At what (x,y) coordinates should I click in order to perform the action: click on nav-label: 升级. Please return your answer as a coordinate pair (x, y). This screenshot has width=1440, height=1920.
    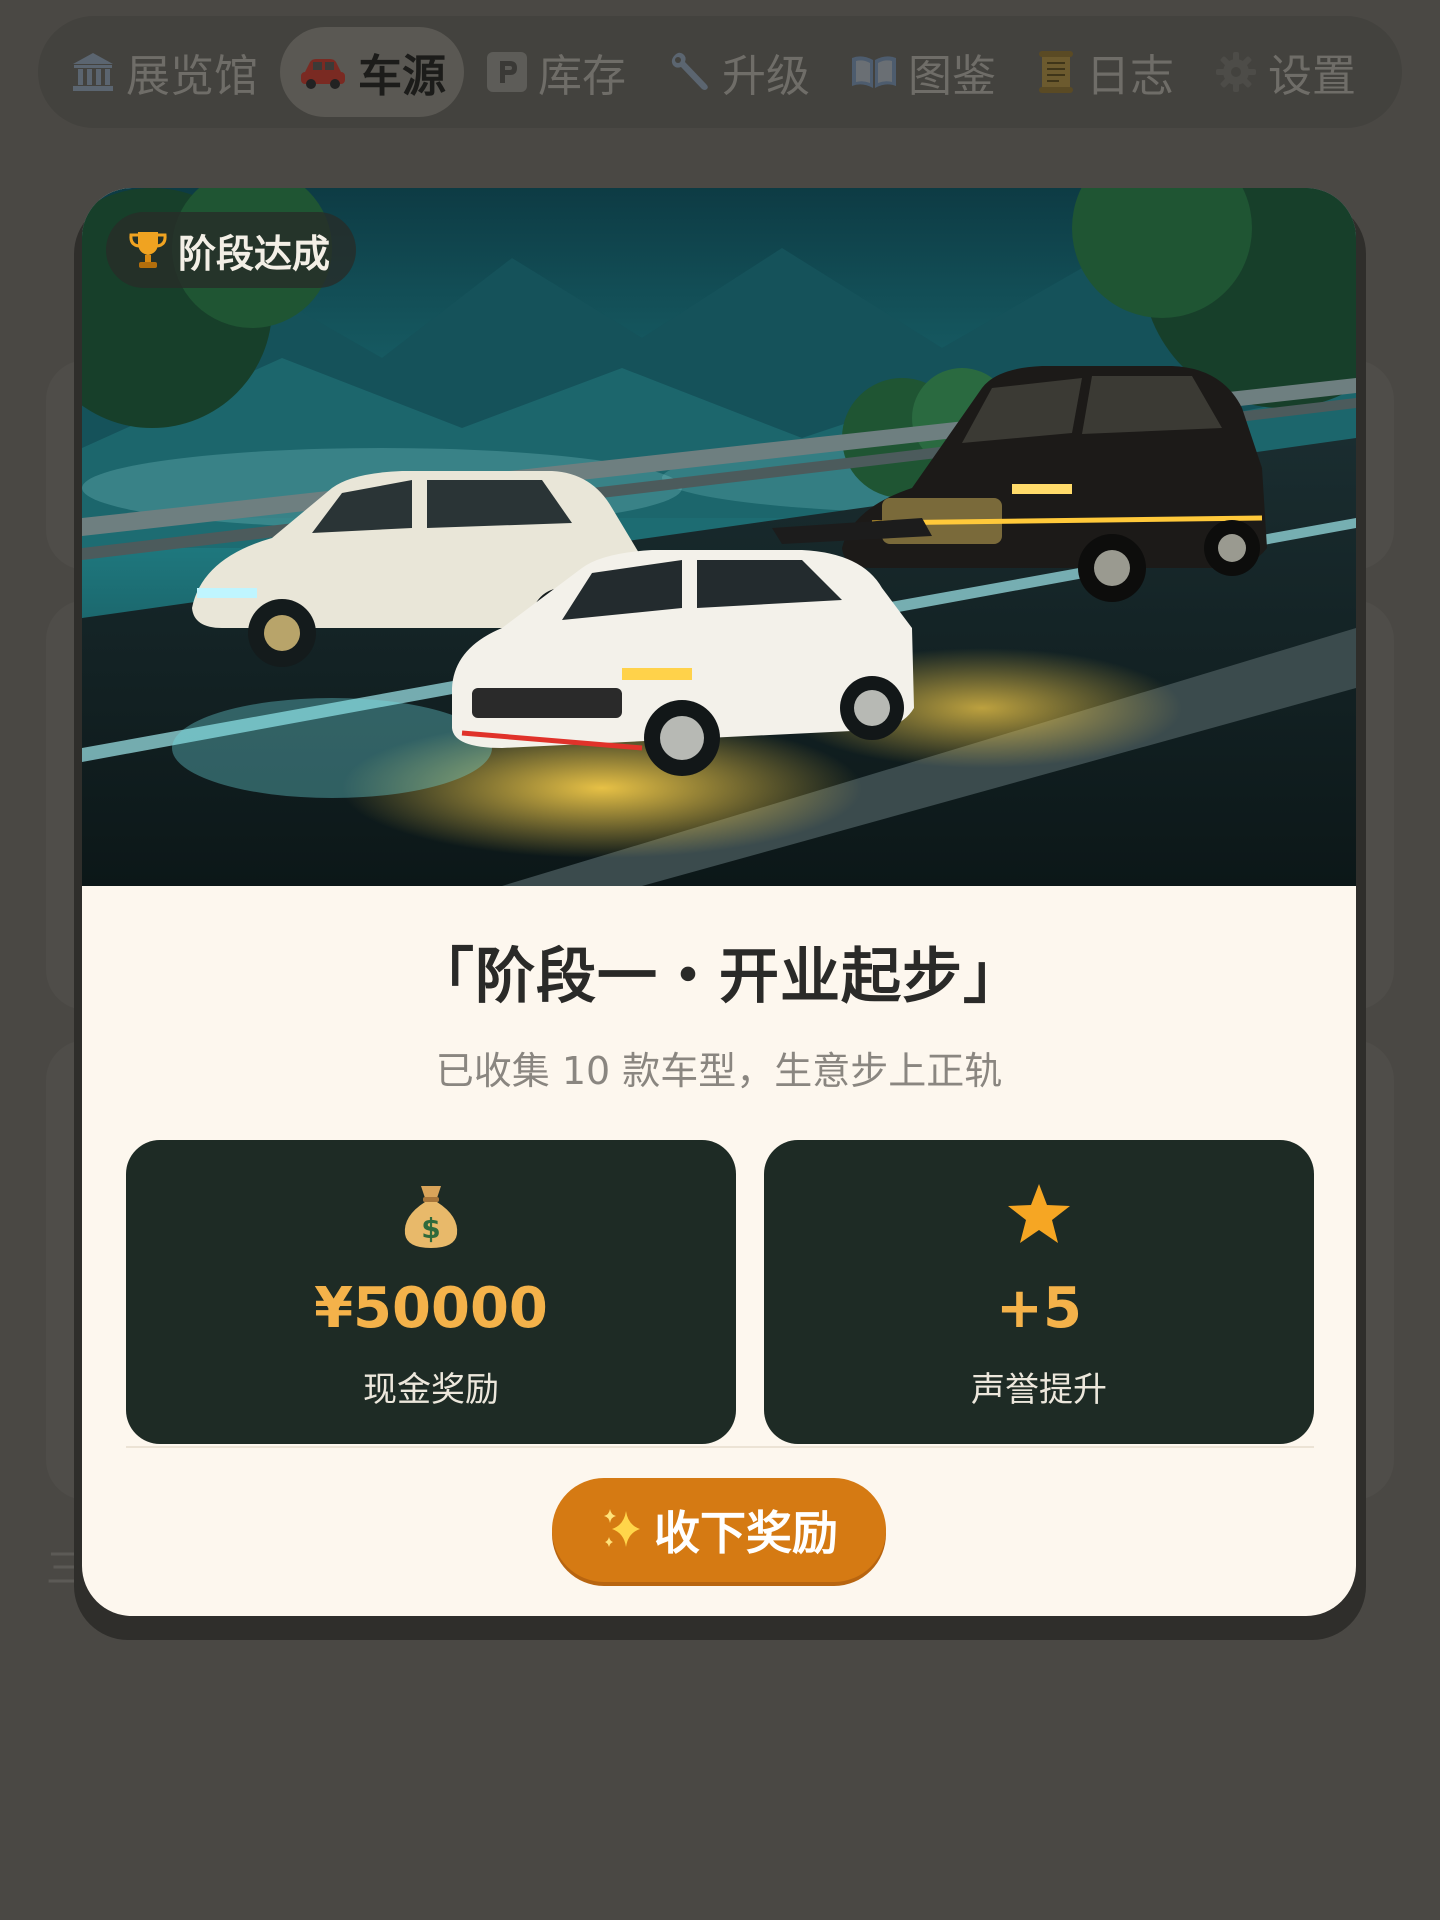
    Looking at the image, I should click on (766, 76).